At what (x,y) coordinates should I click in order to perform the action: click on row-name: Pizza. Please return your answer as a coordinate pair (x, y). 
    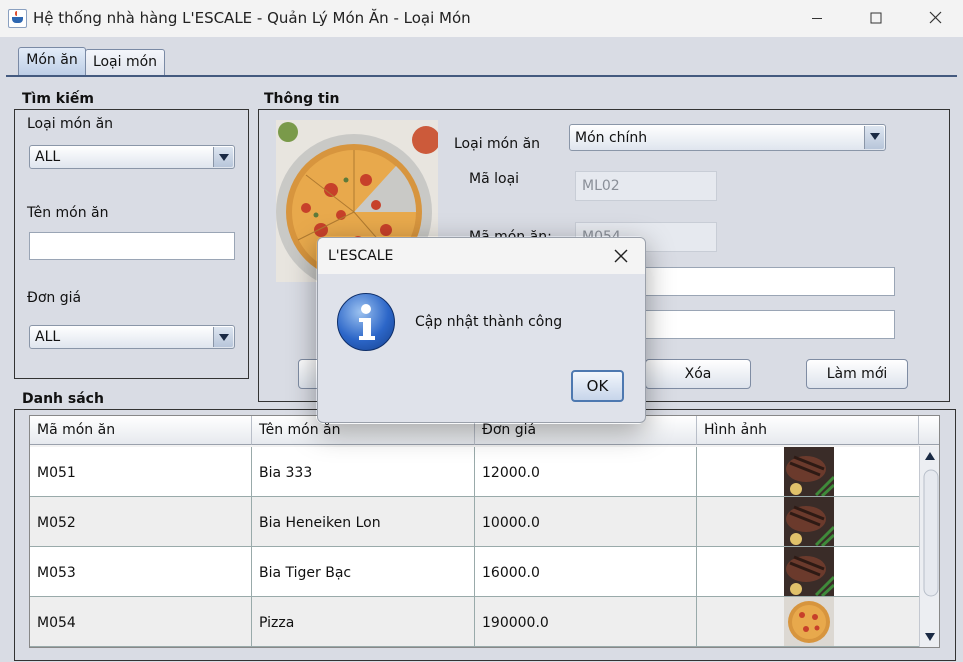
    Looking at the image, I should click on (363, 621).